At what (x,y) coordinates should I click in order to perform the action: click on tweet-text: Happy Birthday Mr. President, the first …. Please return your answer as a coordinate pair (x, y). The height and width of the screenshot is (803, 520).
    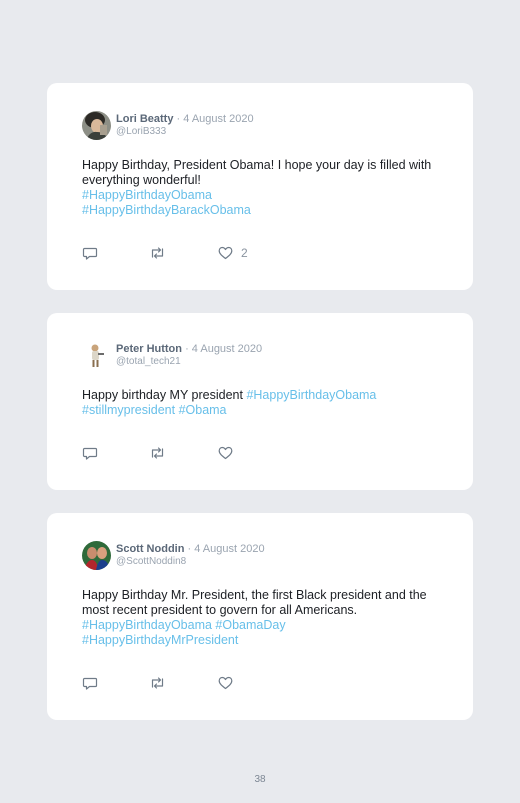
    Looking at the image, I should click on (254, 602).